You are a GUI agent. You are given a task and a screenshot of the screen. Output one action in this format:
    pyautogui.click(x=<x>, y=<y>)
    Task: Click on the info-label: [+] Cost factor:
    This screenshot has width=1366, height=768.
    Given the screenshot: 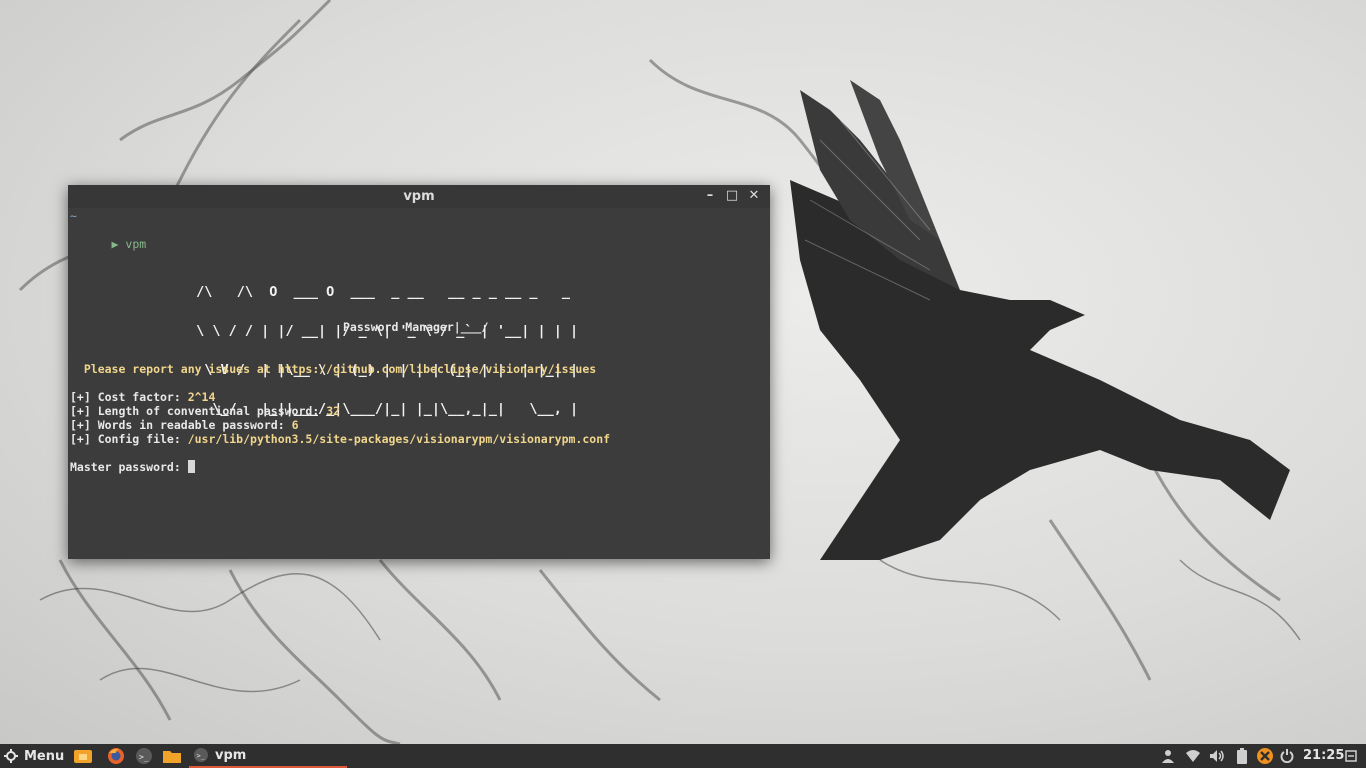 What is the action you would take?
    pyautogui.click(x=129, y=397)
    